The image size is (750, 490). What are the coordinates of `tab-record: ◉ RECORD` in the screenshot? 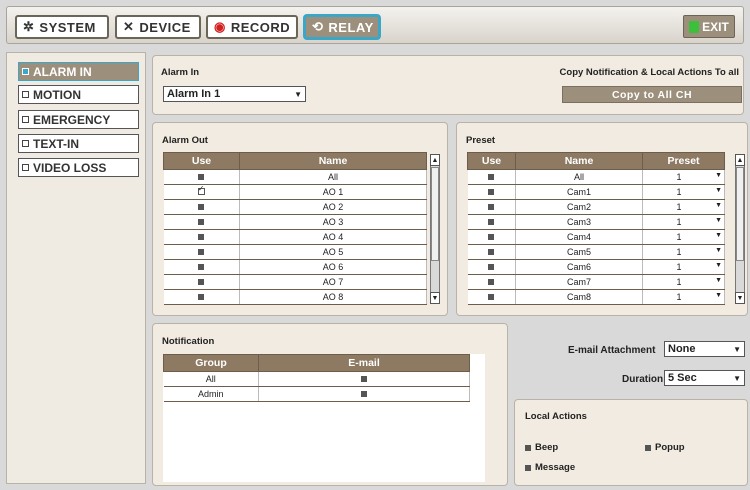 It's located at (252, 27).